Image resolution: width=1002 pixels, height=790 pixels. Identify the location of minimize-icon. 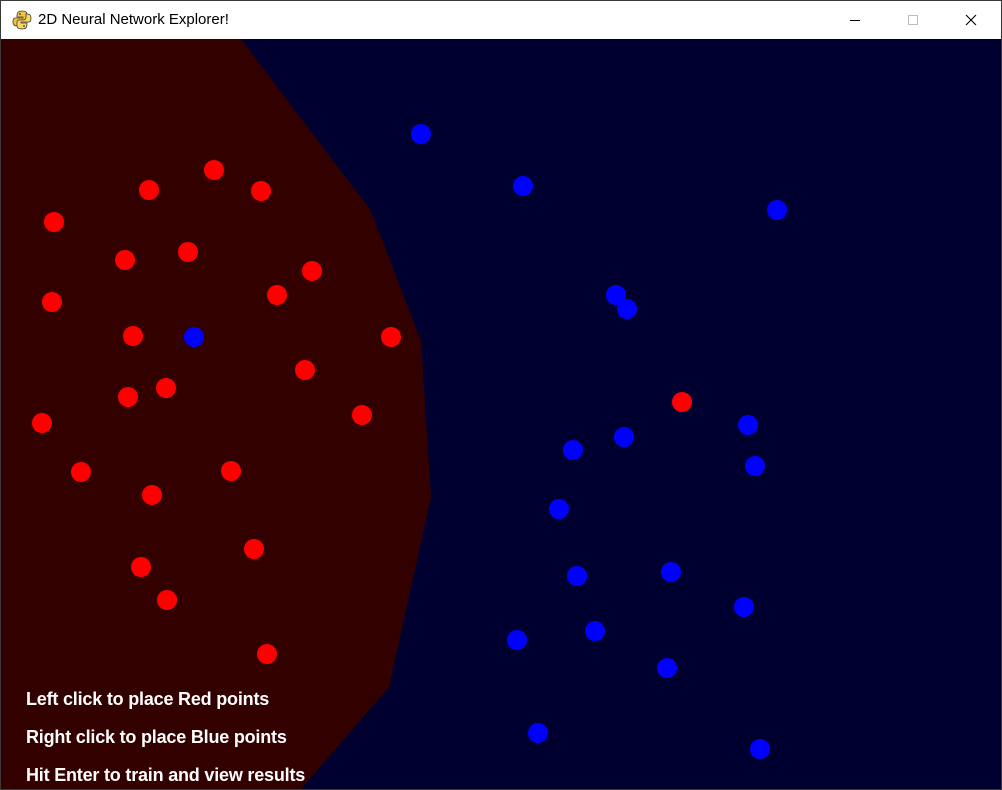
(855, 20).